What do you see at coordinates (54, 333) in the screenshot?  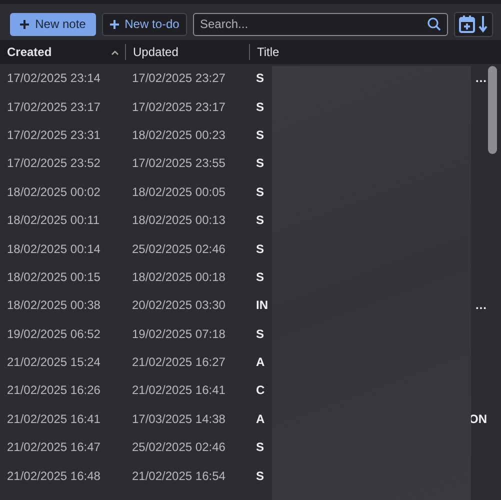 I see `table-cell-text: 19/02/2025 06:52` at bounding box center [54, 333].